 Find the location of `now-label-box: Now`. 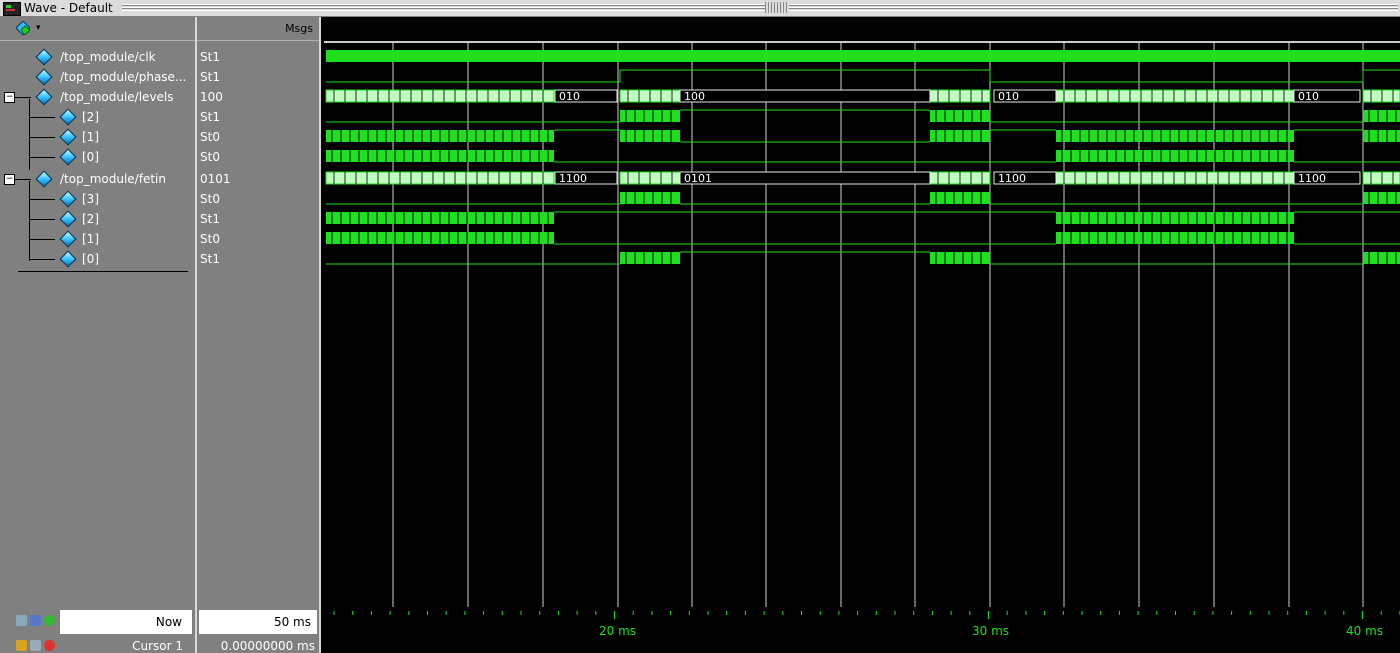

now-label-box: Now is located at coordinates (126, 622).